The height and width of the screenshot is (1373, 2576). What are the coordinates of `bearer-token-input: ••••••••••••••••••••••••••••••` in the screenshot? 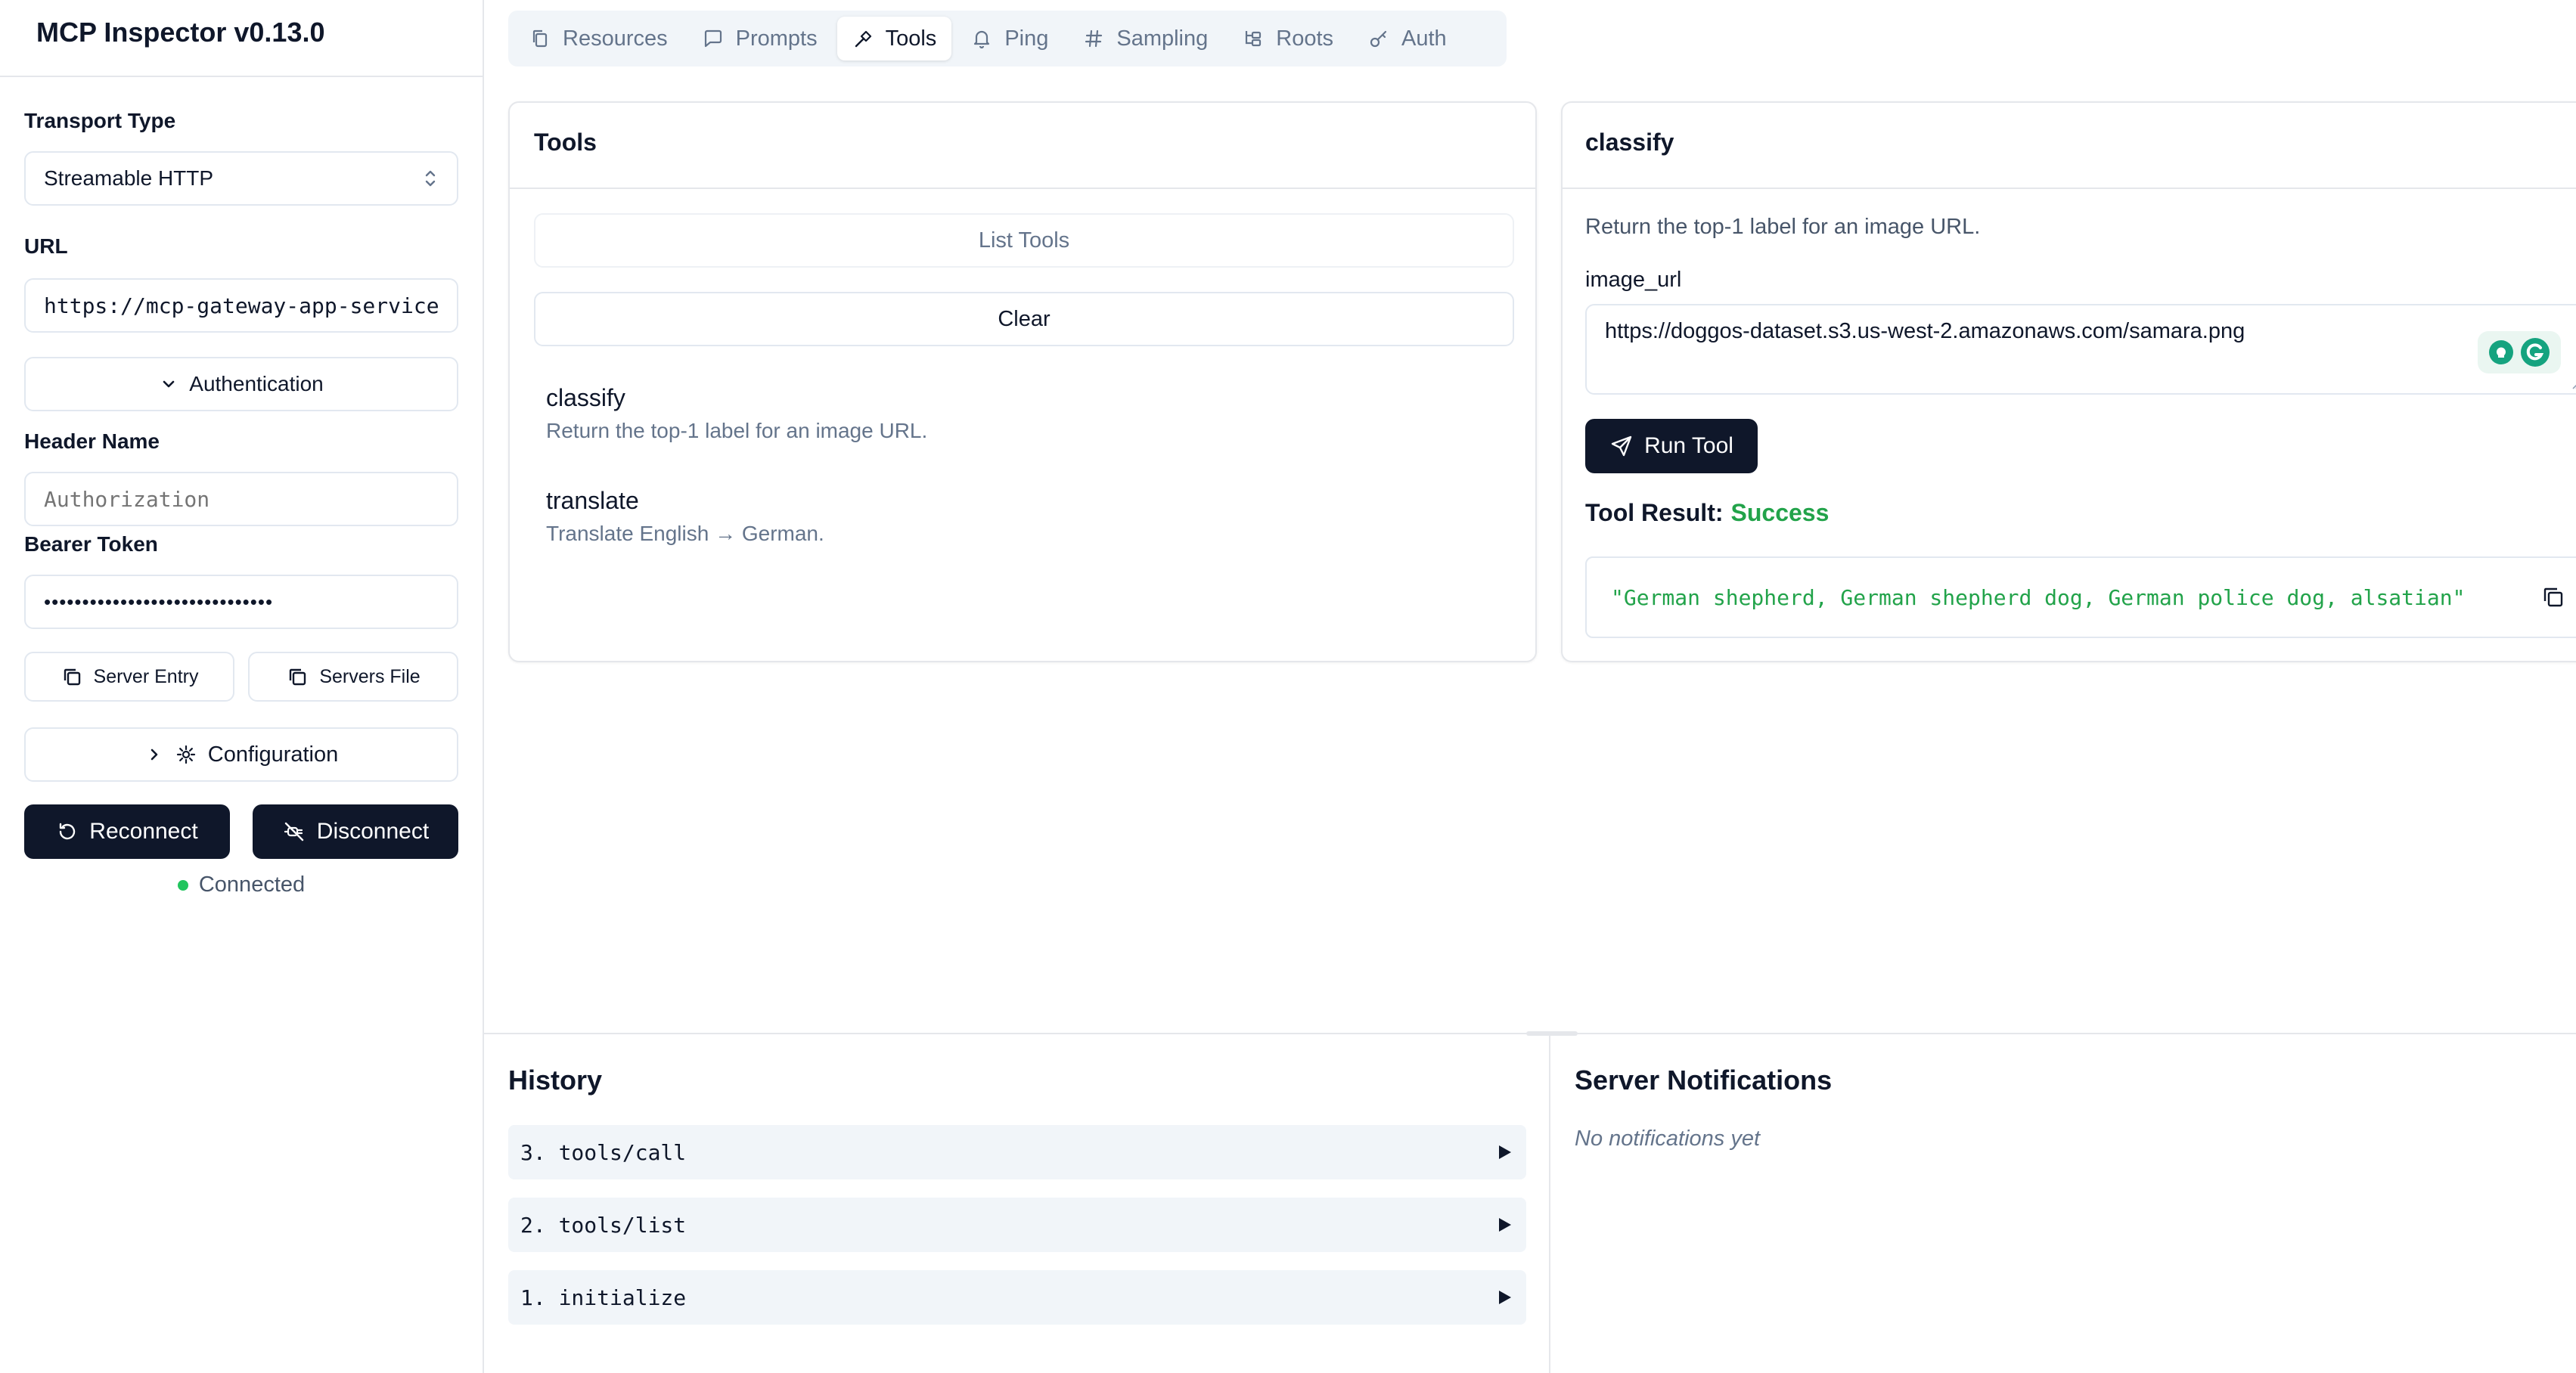 It's located at (241, 602).